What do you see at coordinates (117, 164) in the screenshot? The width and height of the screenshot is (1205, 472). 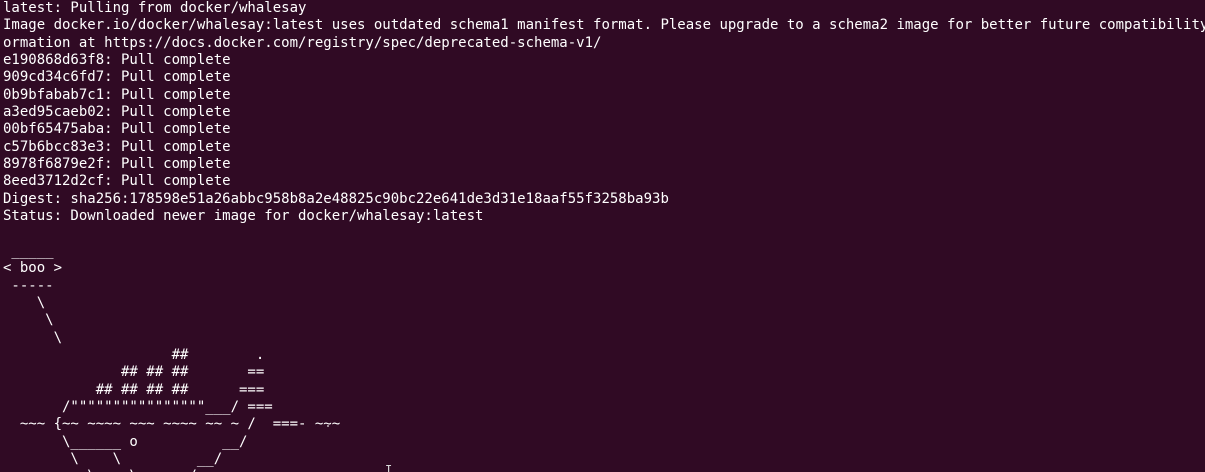 I see `layer-pull-line: 8978f6879e2f: Pull complete` at bounding box center [117, 164].